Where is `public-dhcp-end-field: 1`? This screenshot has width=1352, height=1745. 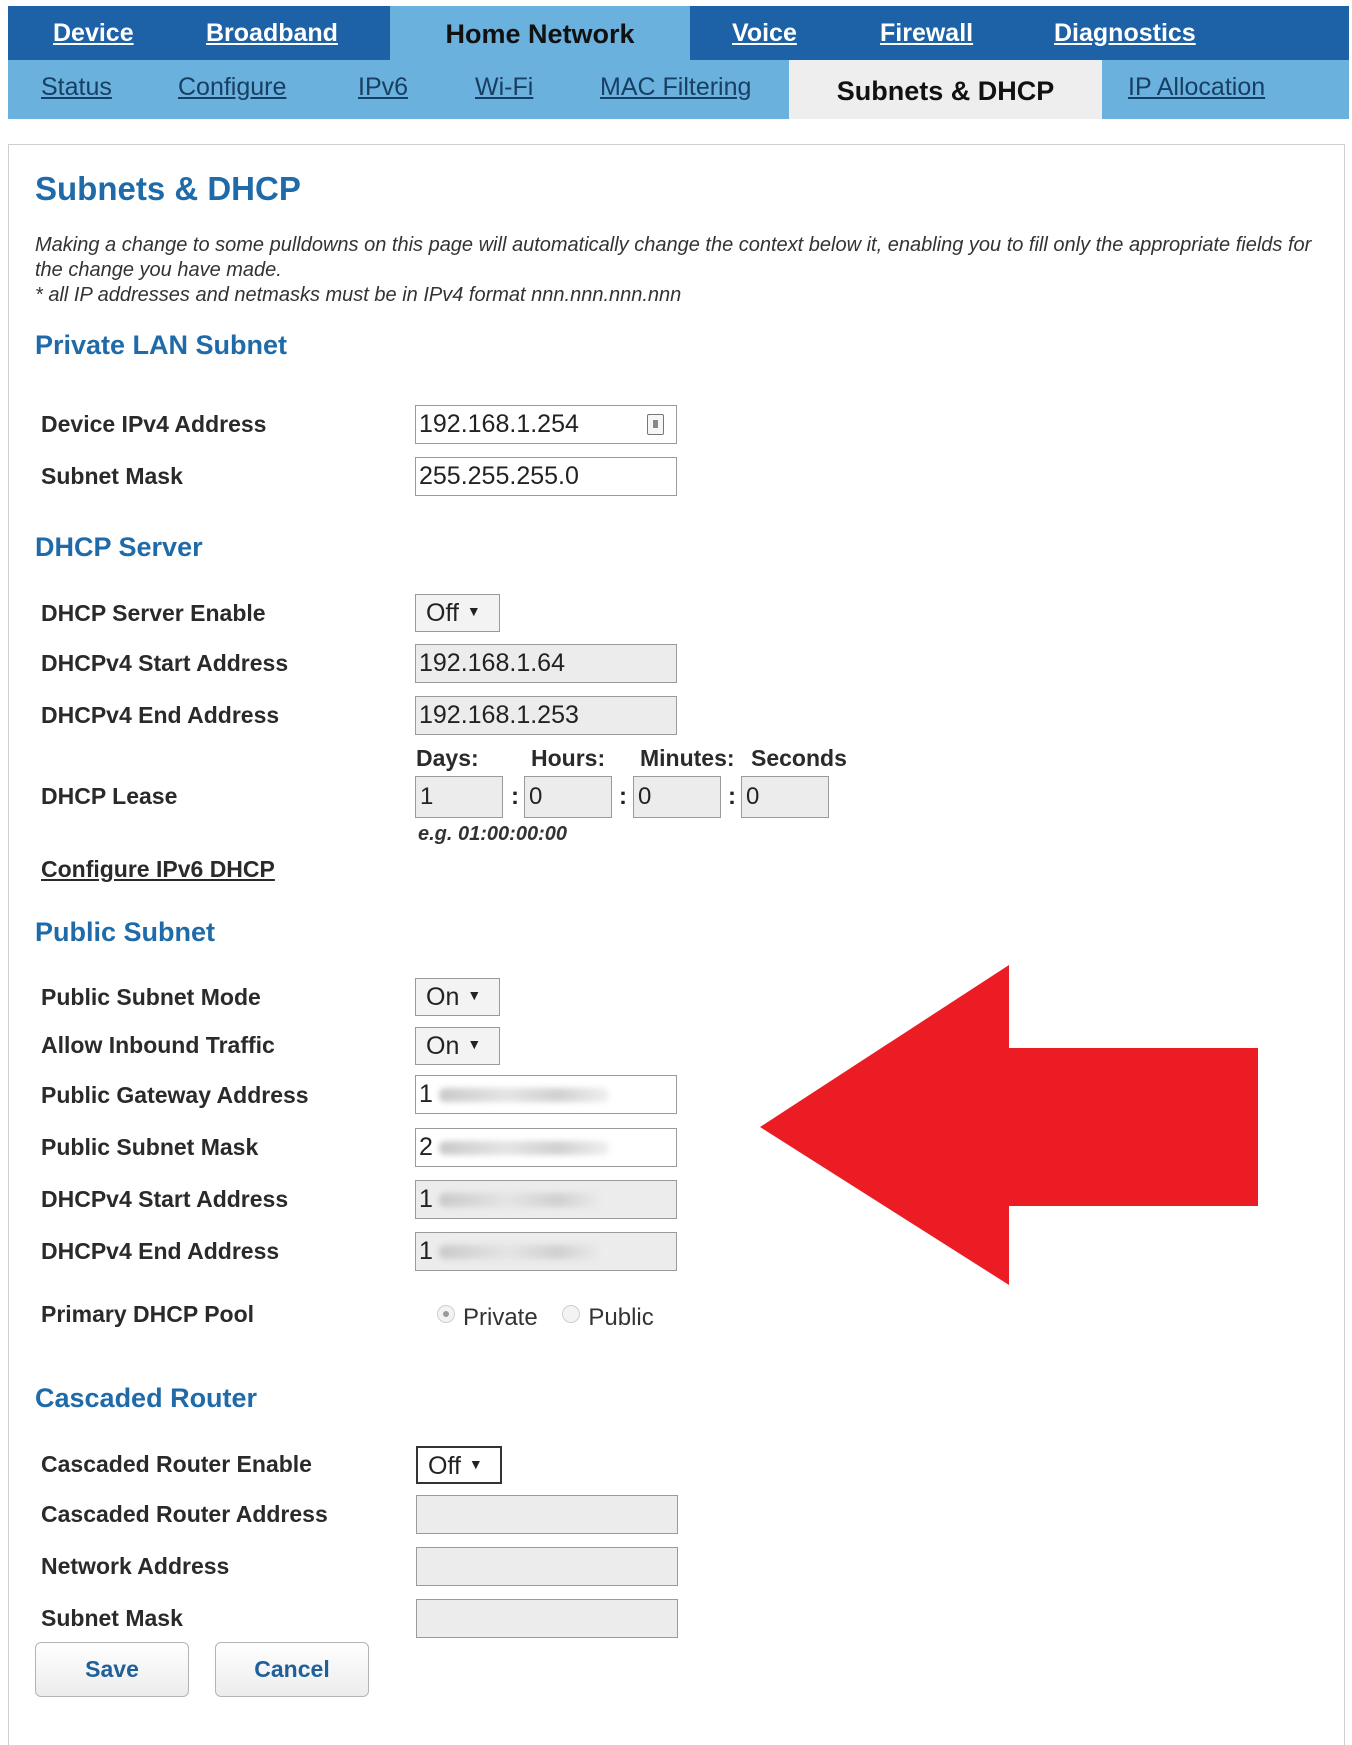
public-dhcp-end-field: 1 is located at coordinates (546, 1251).